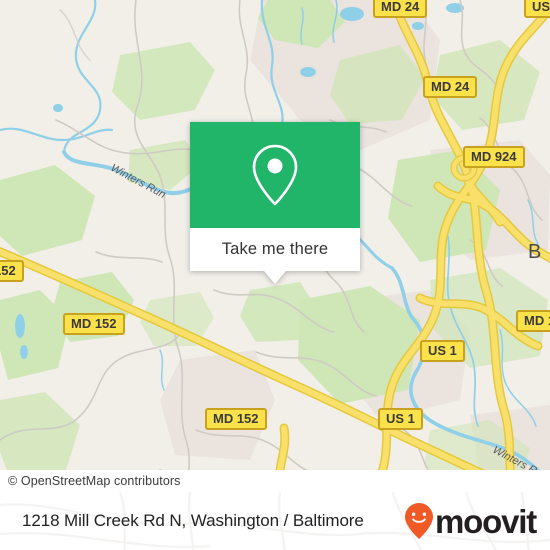 The width and height of the screenshot is (550, 550). What do you see at coordinates (486, 521) in the screenshot?
I see `moovit-wordmark: moovit` at bounding box center [486, 521].